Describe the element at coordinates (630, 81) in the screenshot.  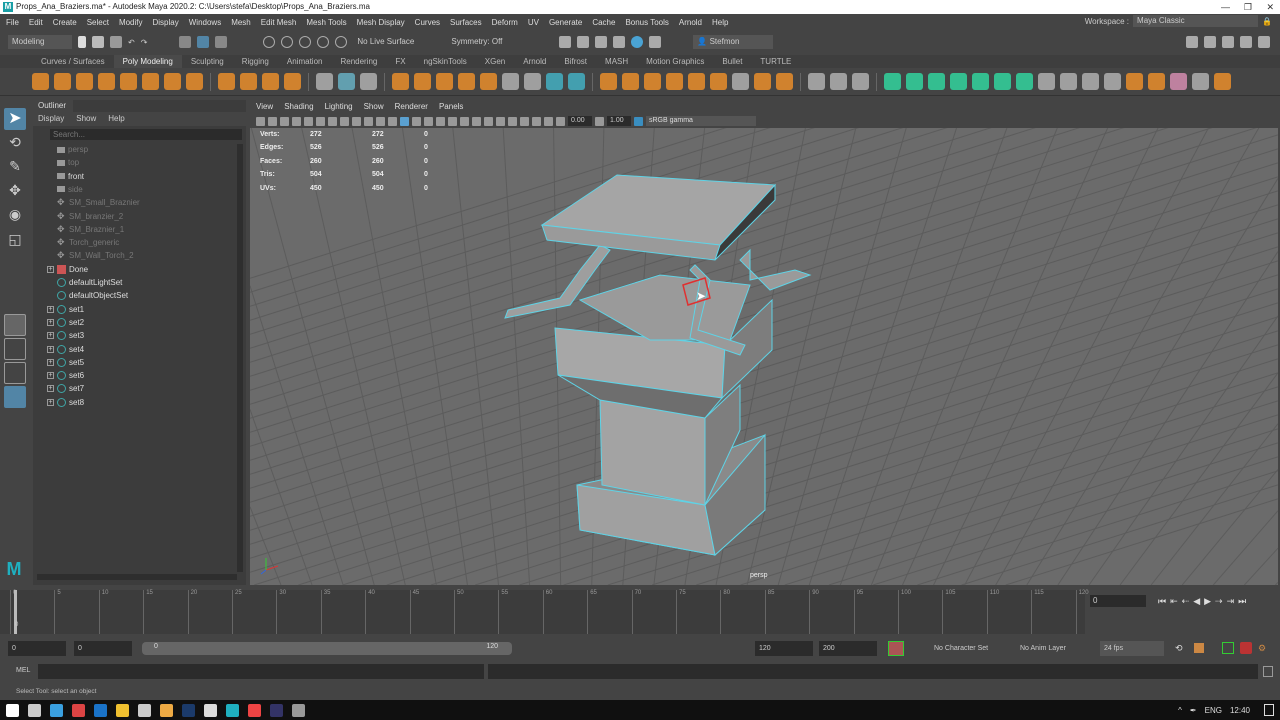
I see `bevel-icon` at that location.